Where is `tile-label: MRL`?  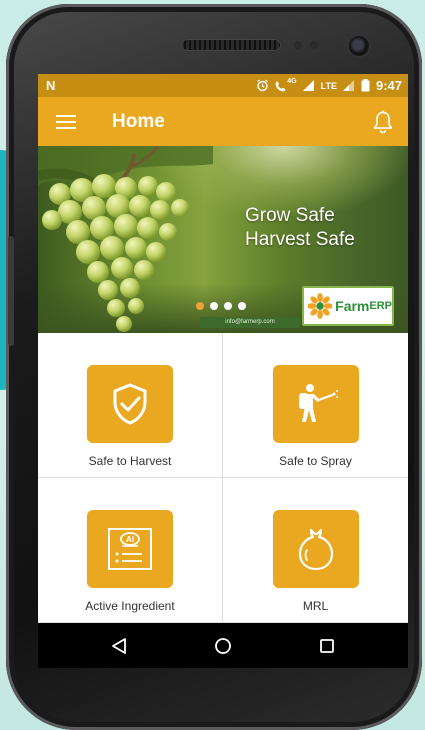
tile-label: MRL is located at coordinates (315, 606).